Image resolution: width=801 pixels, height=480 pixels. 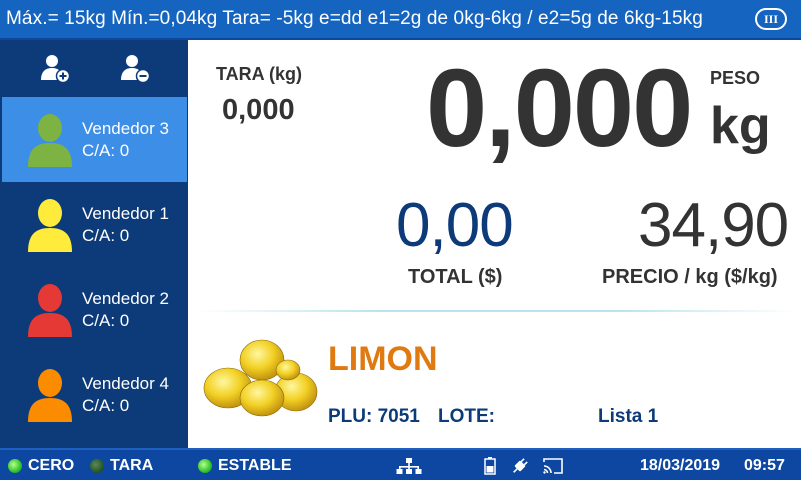 What do you see at coordinates (735, 78) in the screenshot?
I see `weight-caption: PESO` at bounding box center [735, 78].